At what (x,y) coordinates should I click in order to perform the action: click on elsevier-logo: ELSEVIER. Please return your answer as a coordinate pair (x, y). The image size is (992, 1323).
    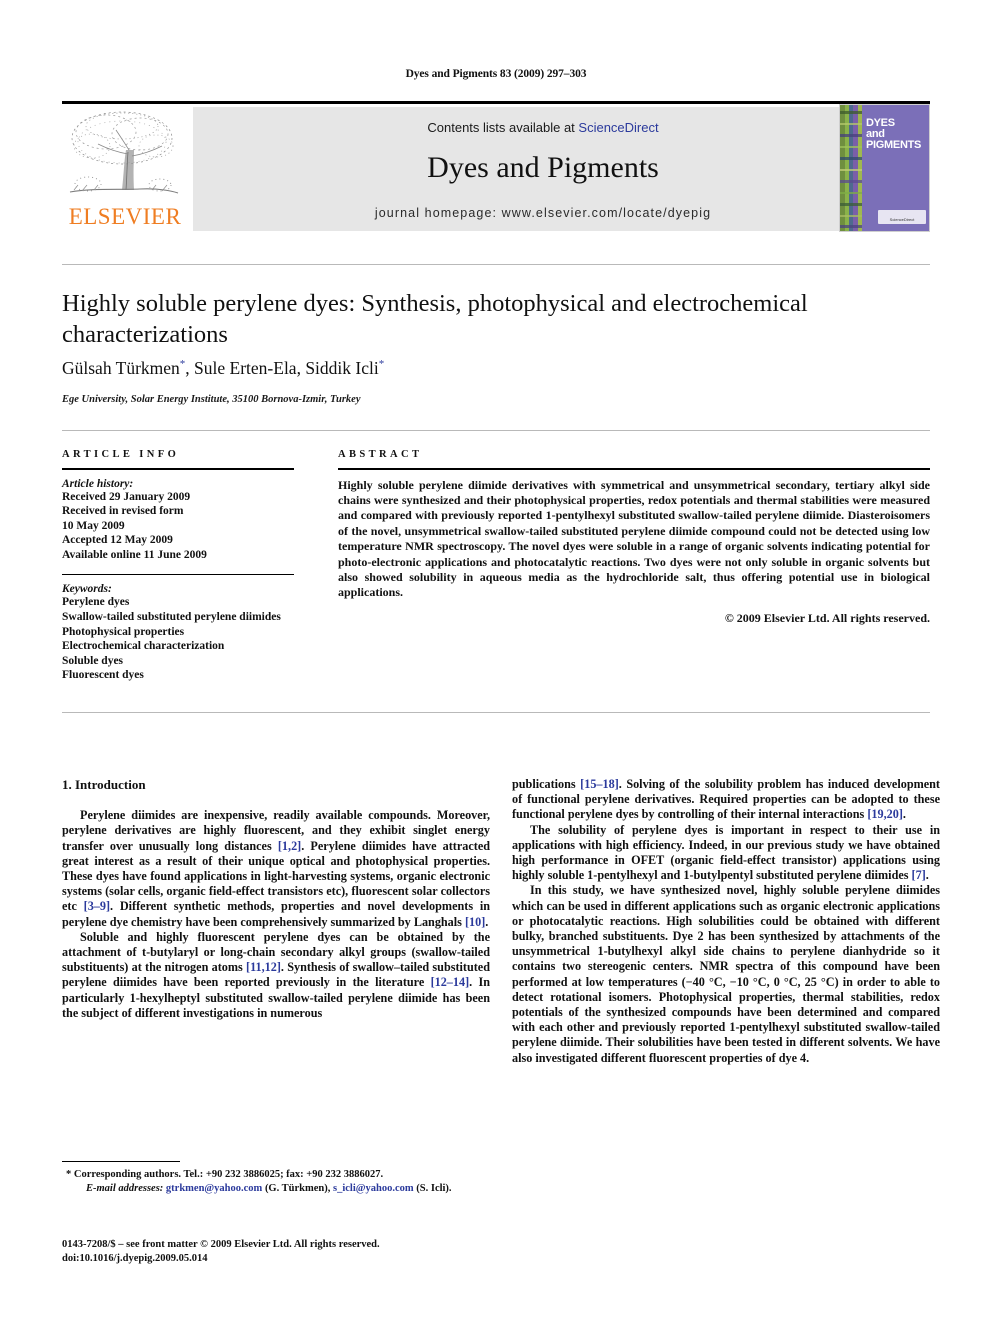
    Looking at the image, I should click on (125, 168).